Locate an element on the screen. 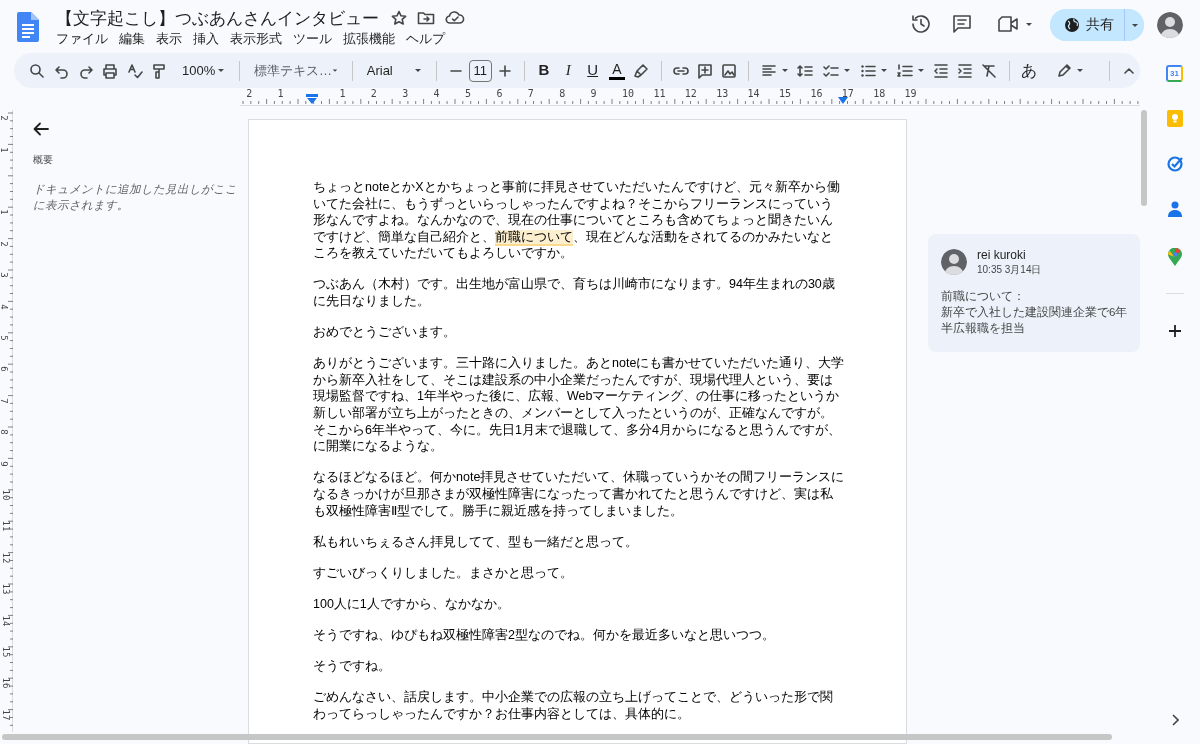  version-history-icon is located at coordinates (921, 24).